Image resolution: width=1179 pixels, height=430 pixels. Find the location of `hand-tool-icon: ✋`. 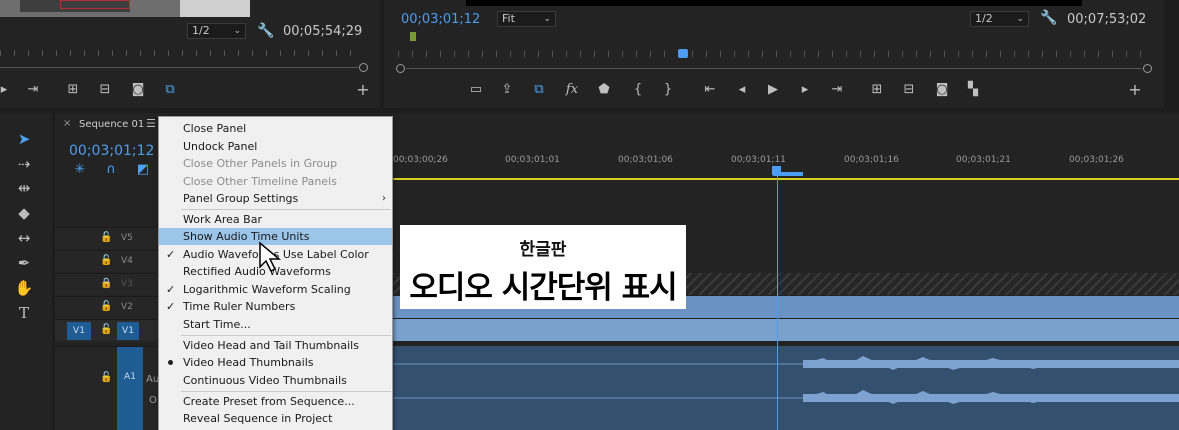

hand-tool-icon: ✋ is located at coordinates (24, 288).